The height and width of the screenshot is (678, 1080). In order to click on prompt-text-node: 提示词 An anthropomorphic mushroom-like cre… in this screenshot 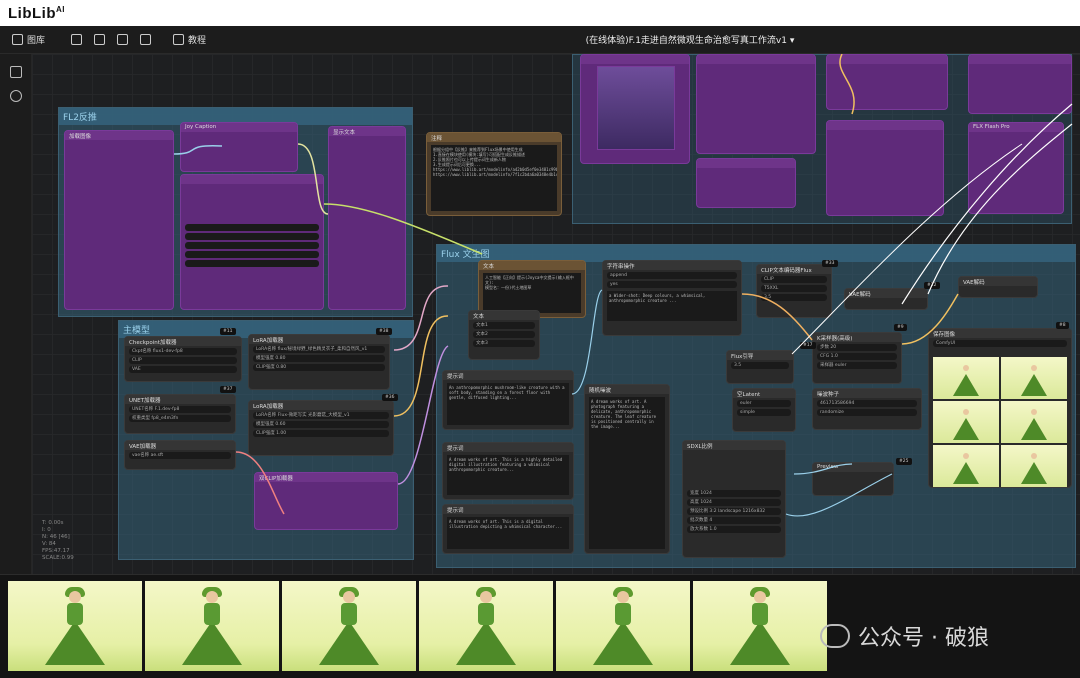, I will do `click(508, 400)`.